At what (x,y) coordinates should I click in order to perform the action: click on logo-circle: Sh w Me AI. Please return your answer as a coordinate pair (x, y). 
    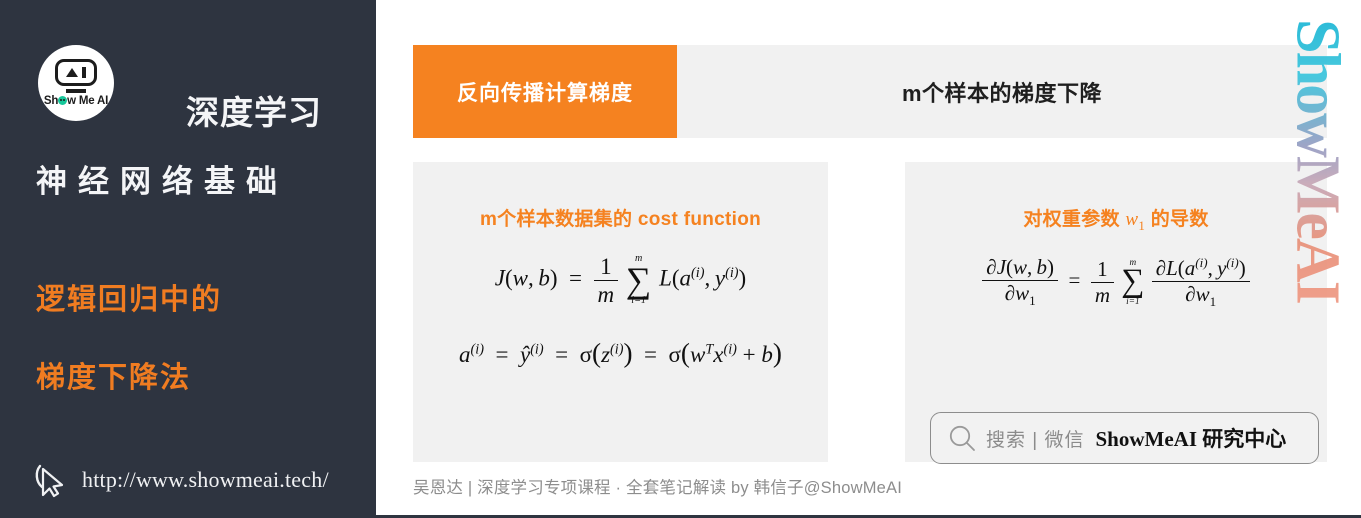
    Looking at the image, I should click on (76, 83).